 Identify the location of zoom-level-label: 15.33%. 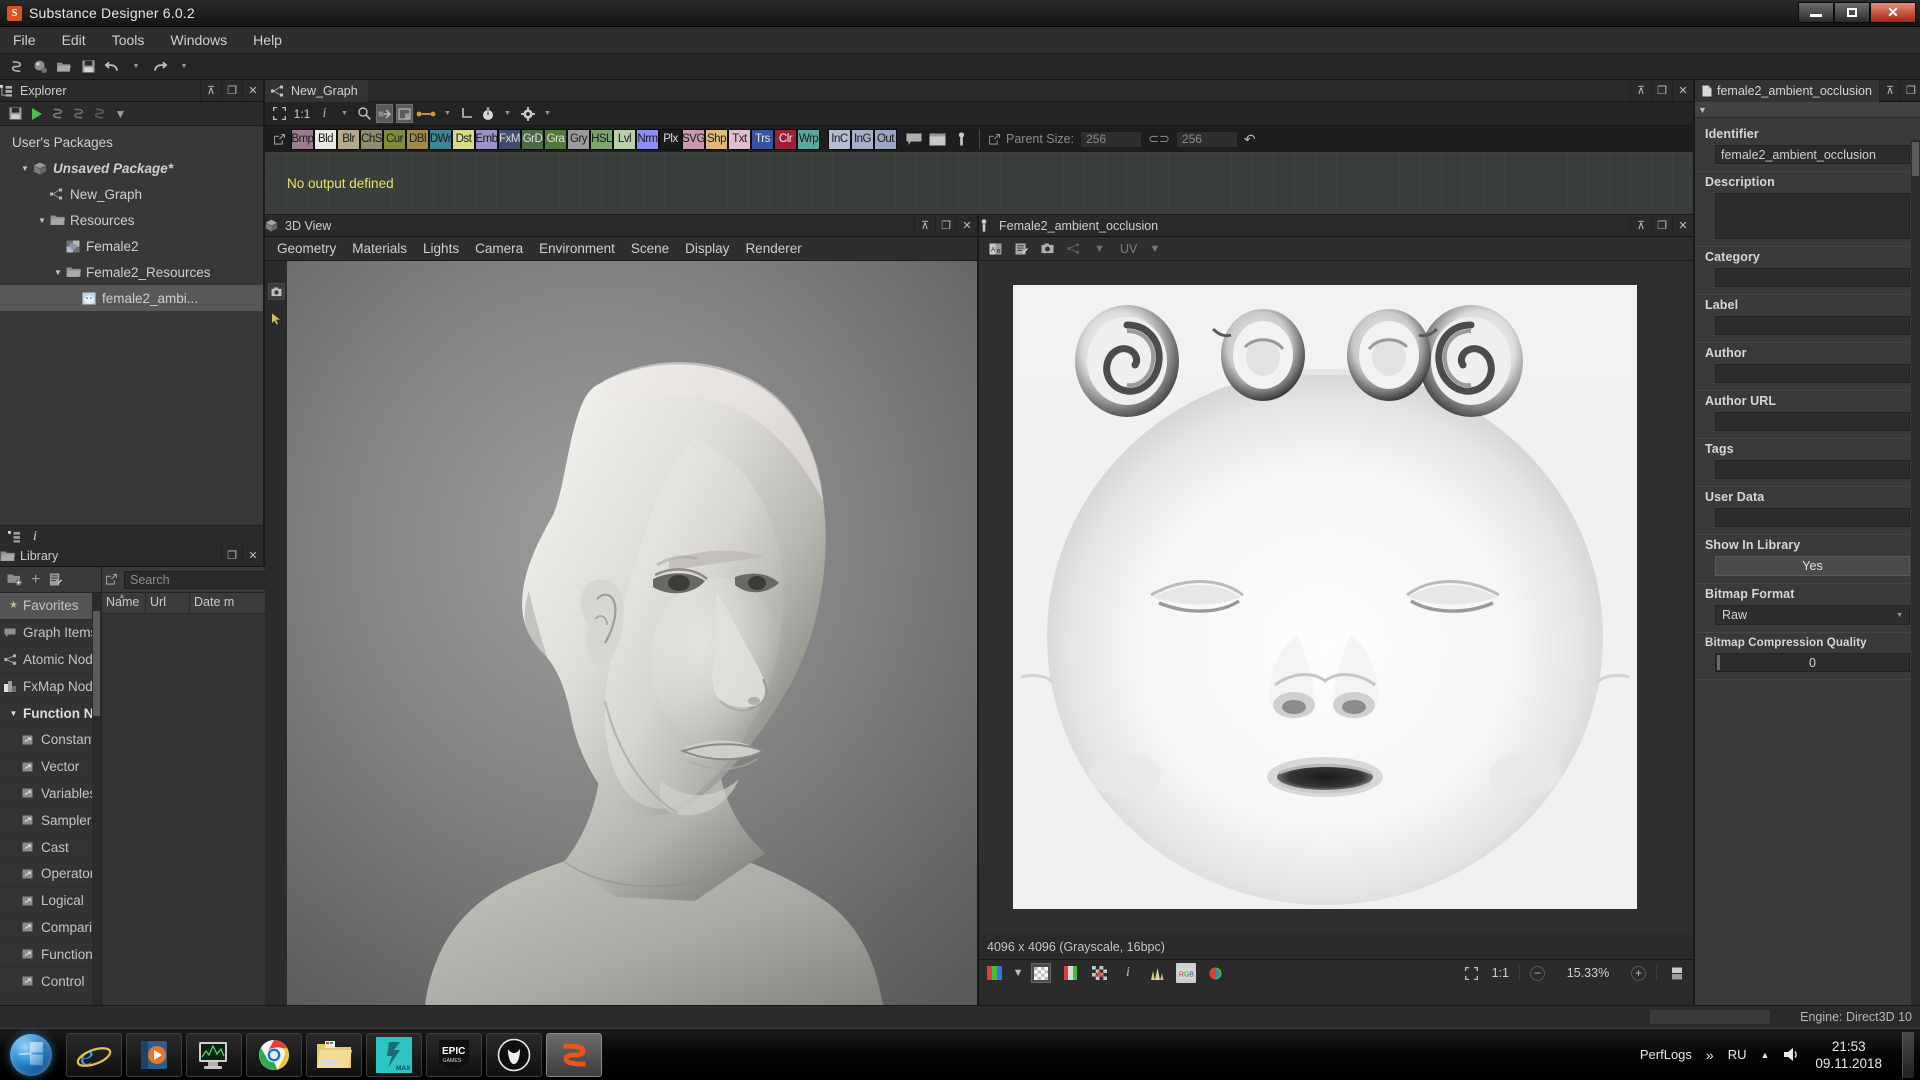
(1588, 973).